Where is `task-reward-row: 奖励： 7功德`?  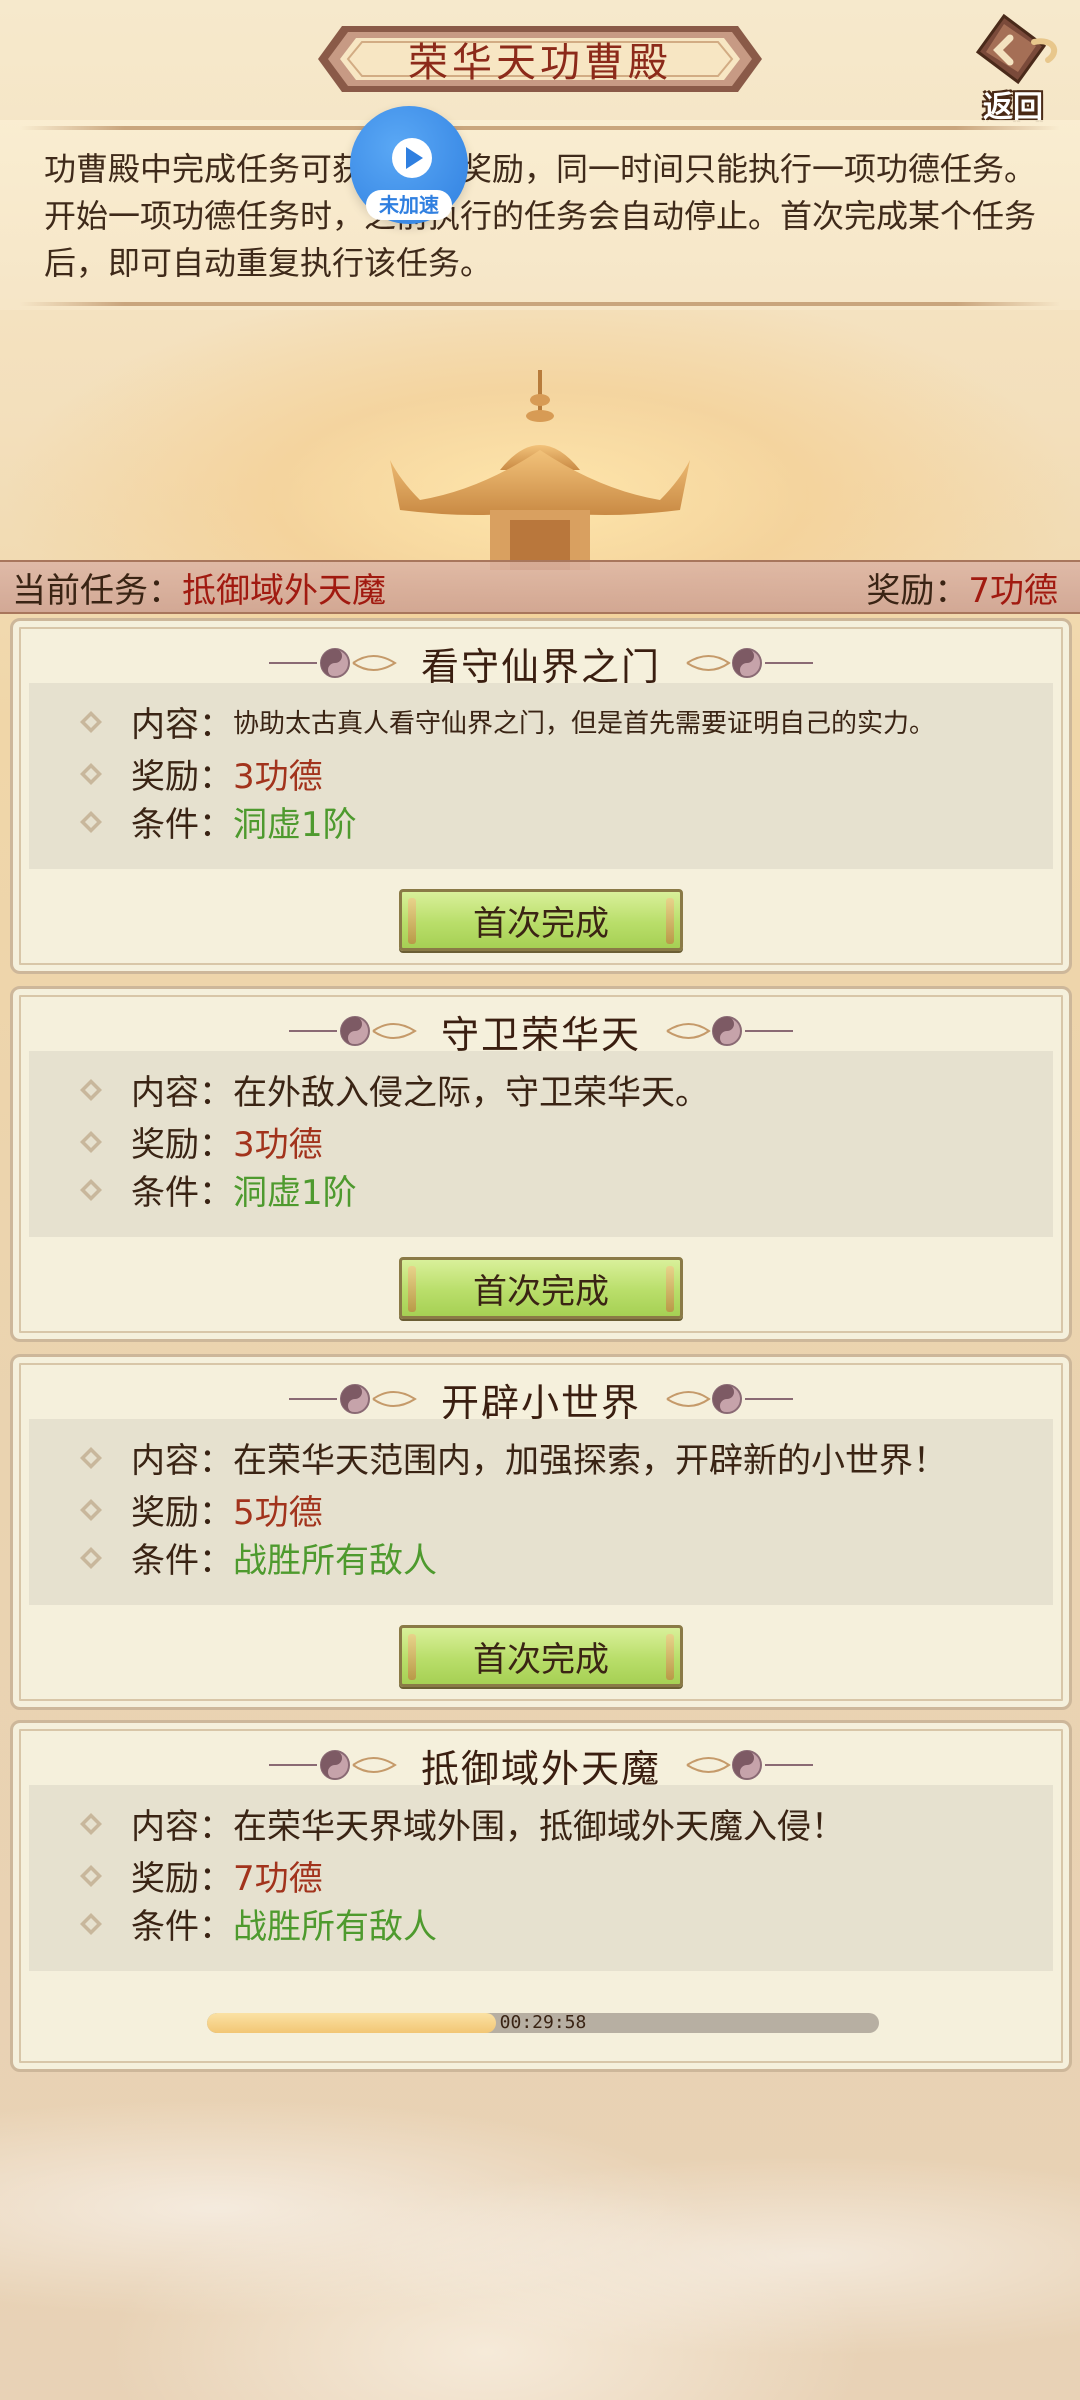
task-reward-row: 奖励： 7功德 is located at coordinates (201, 1875).